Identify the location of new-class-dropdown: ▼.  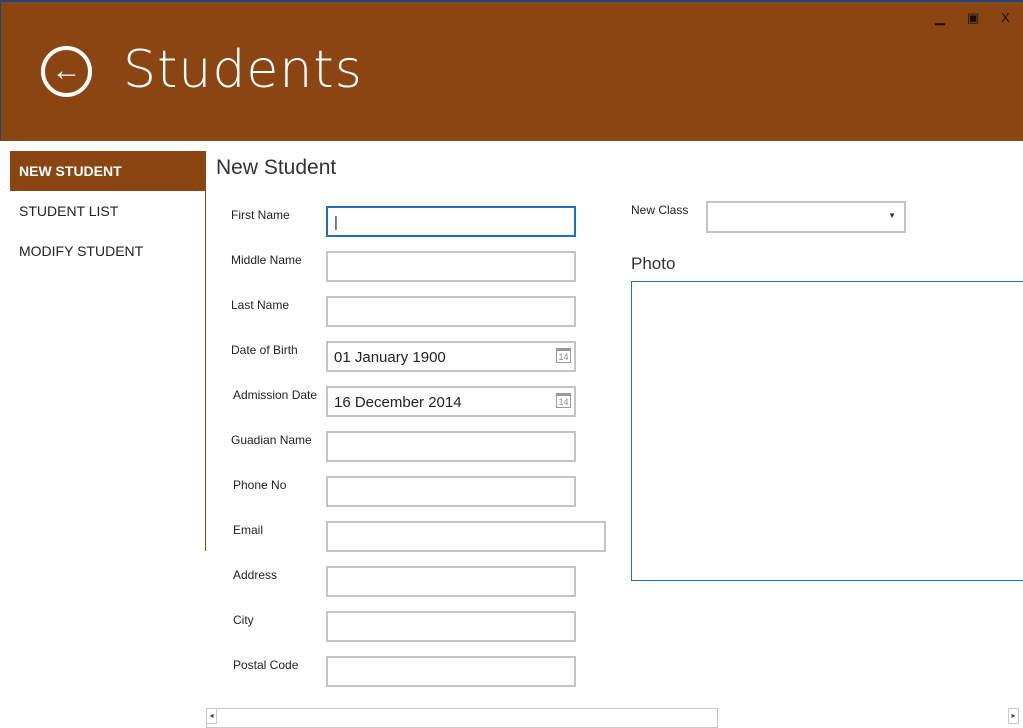
(806, 217).